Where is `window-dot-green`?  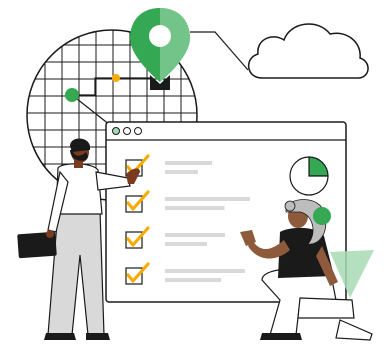 window-dot-green is located at coordinates (116, 131).